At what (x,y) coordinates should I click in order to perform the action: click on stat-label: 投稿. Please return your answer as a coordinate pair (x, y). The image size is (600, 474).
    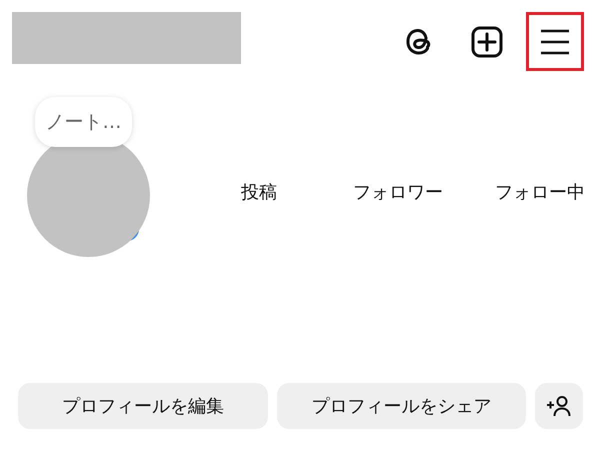
    Looking at the image, I should click on (259, 192).